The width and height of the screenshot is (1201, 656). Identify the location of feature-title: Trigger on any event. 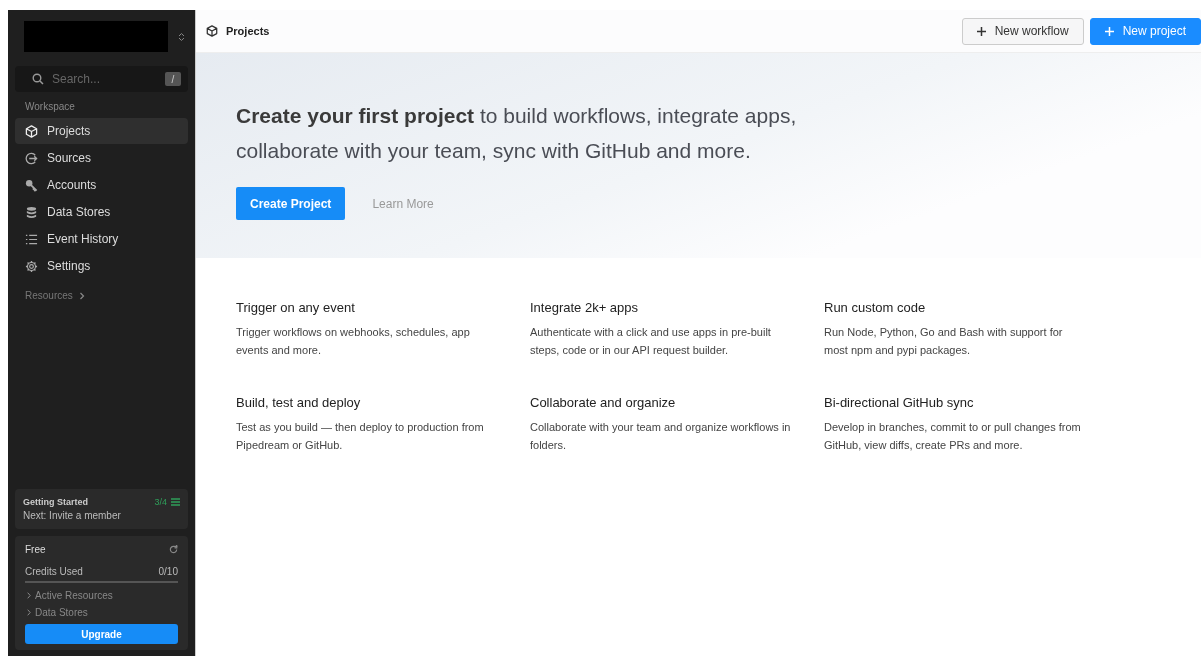
(296, 307).